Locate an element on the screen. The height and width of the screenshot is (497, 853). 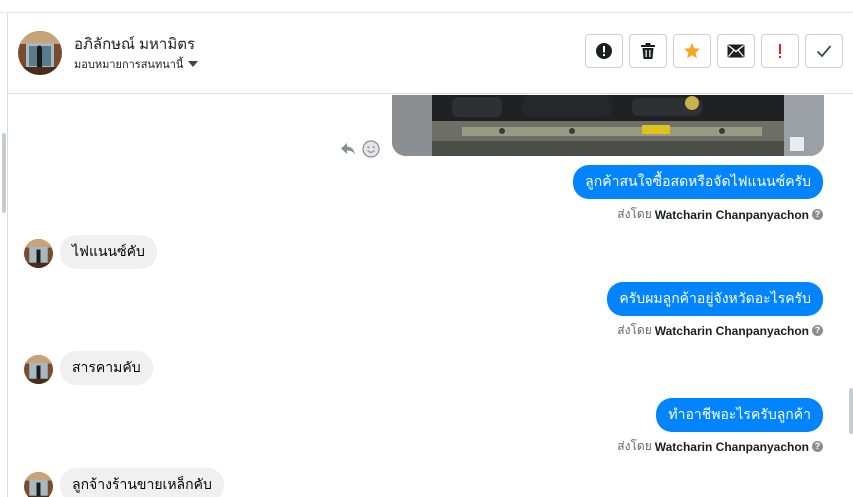
outgoing-message: ลูกค้าสนใจซื้อสดหรือจัดไฟแนนซ์ครับ is located at coordinates (698, 182).